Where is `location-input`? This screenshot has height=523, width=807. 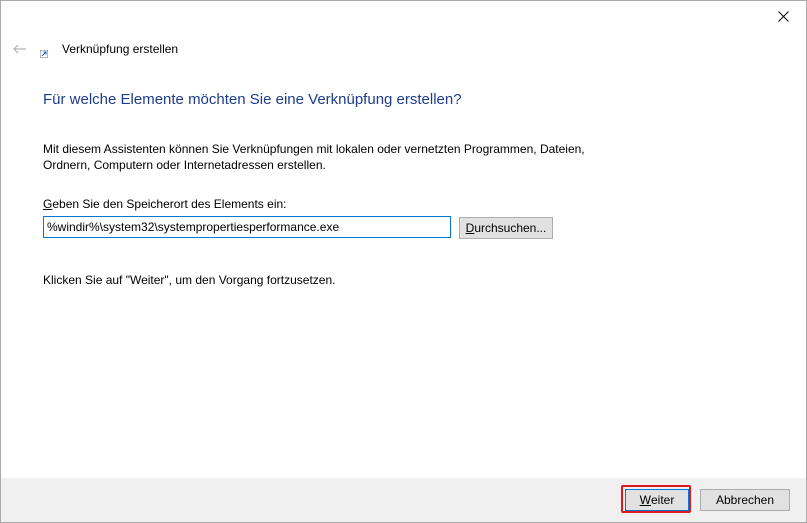
location-input is located at coordinates (247, 227).